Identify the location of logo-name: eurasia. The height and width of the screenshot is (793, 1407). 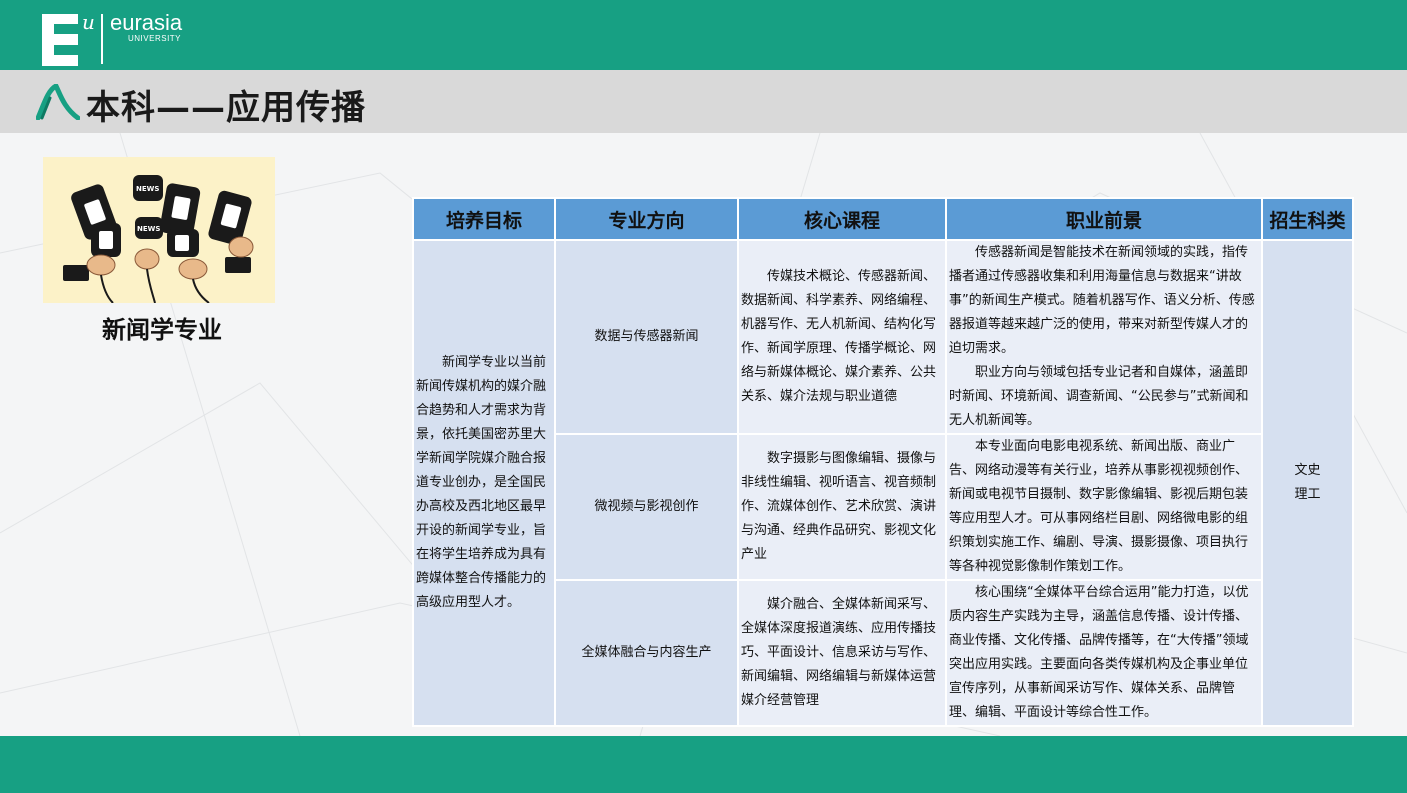
(146, 22).